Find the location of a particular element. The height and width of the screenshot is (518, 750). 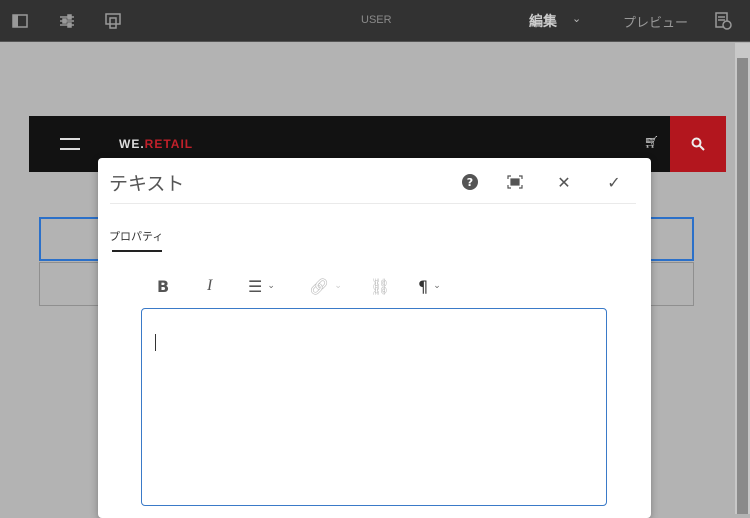

list-icon: ☰ is located at coordinates (255, 286).